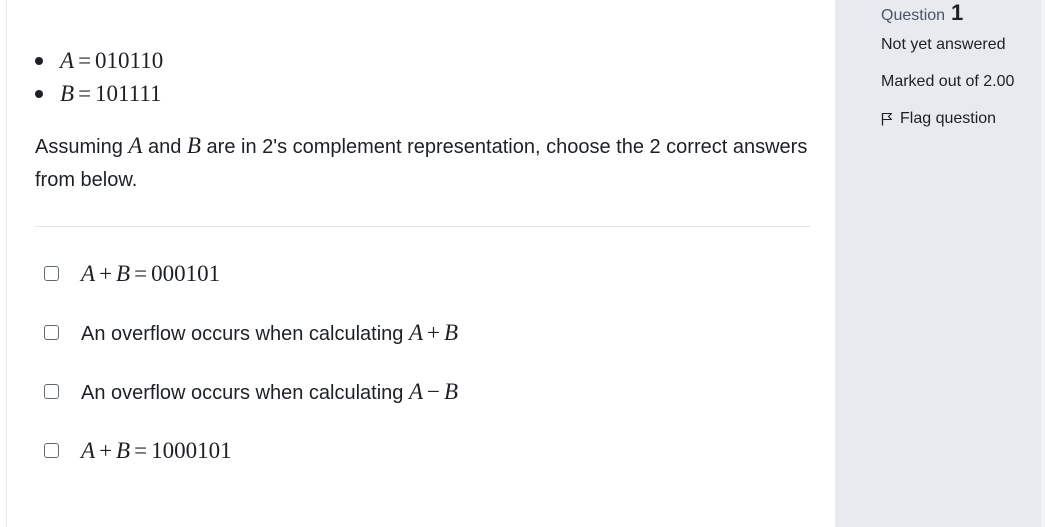 The image size is (1045, 527). I want to click on flag-outline-icon, so click(887, 119).